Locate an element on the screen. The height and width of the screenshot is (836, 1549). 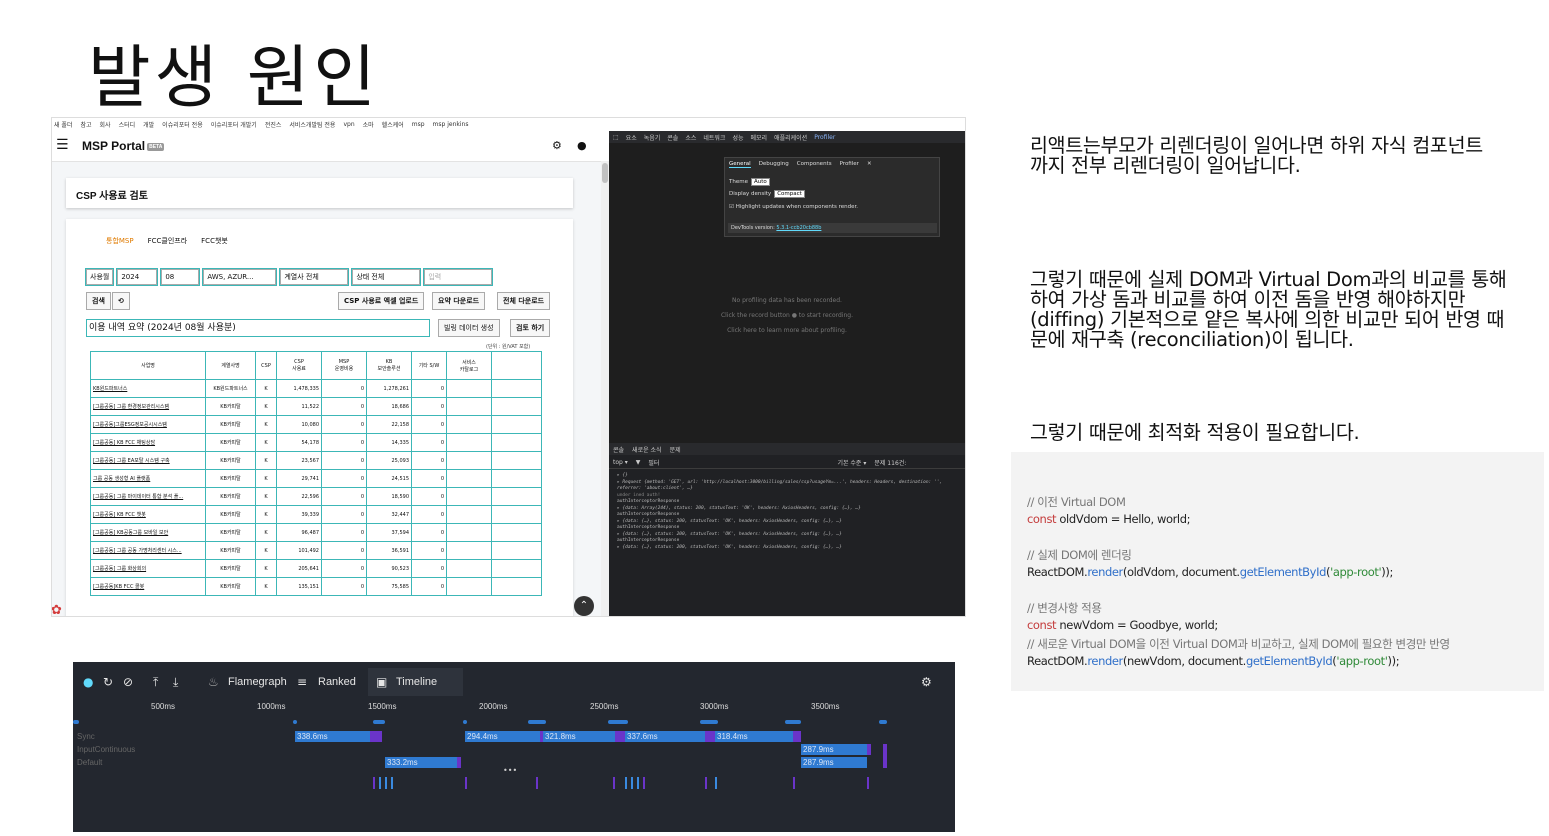
devtools-tab: 메모리 is located at coordinates (759, 137).